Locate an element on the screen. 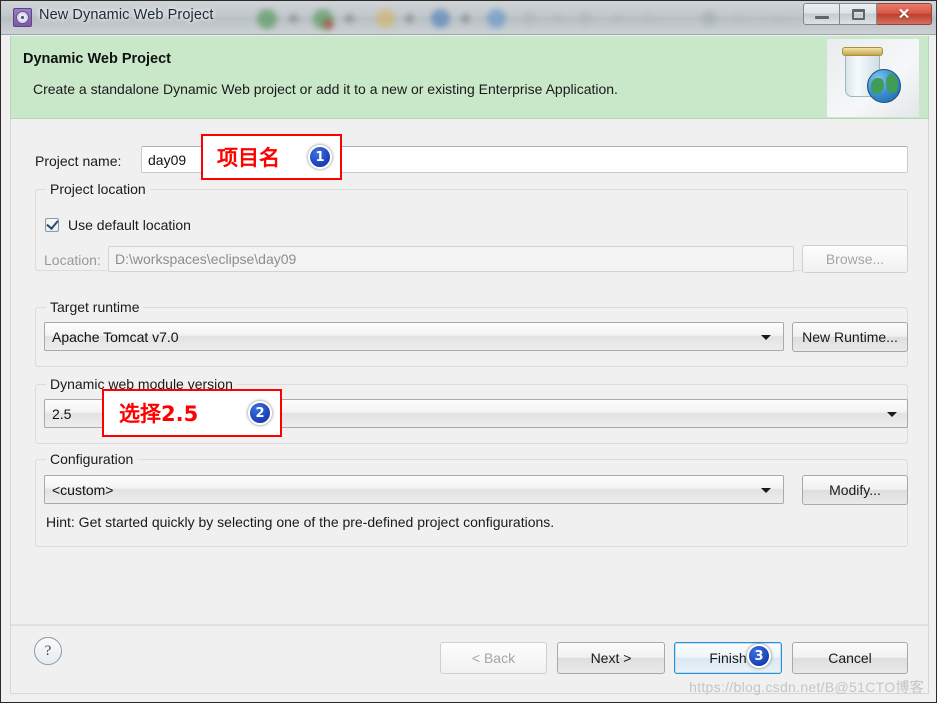 Image resolution: width=937 pixels, height=703 pixels. footer-divider is located at coordinates (470, 625).